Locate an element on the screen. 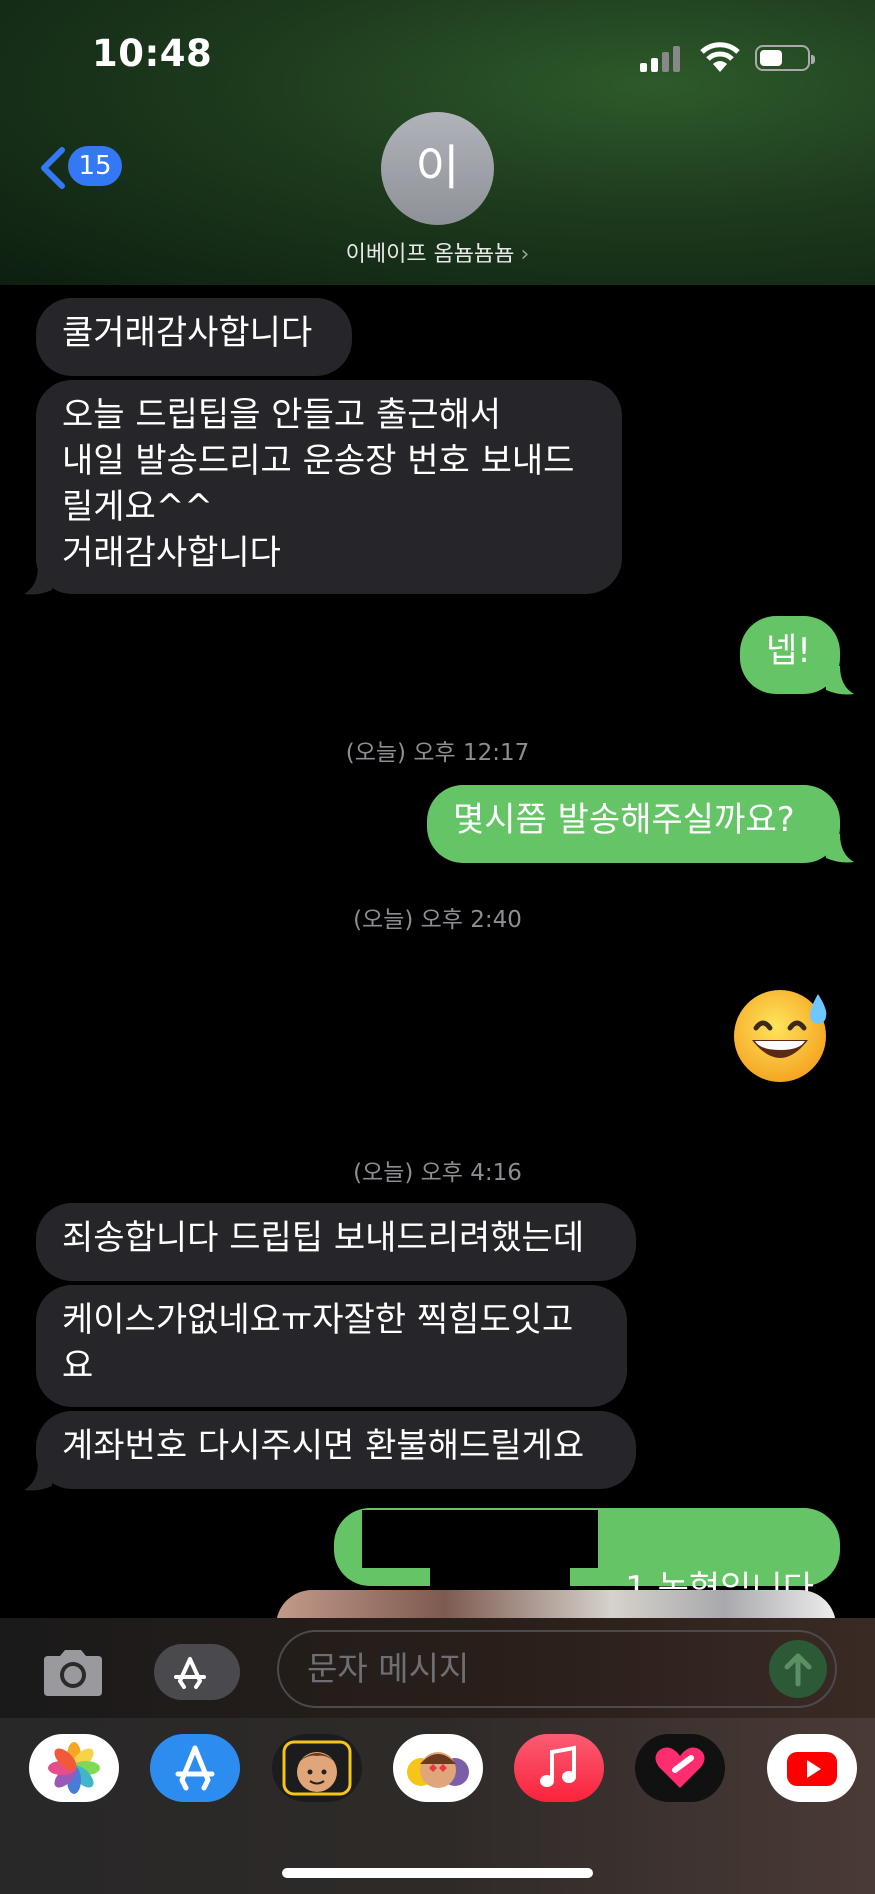  arrow-up-icon is located at coordinates (798, 1670).